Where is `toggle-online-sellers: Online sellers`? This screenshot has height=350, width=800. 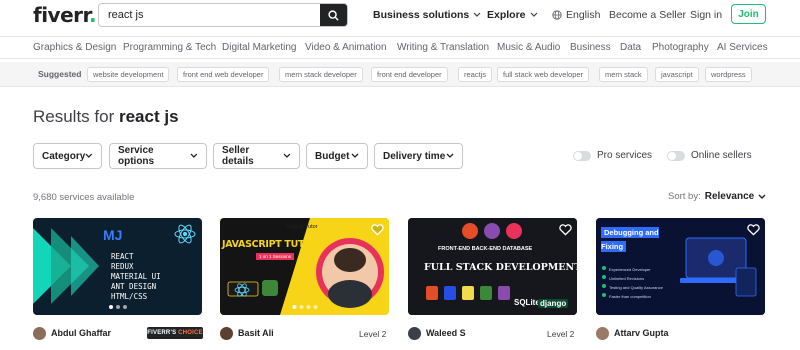 toggle-online-sellers: Online sellers is located at coordinates (709, 155).